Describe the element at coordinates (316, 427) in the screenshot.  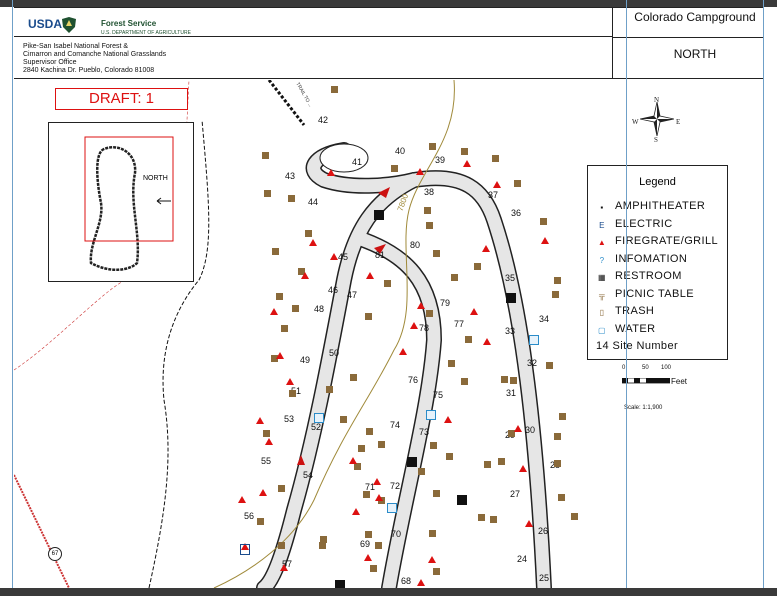
I see `site-number: 52` at that location.